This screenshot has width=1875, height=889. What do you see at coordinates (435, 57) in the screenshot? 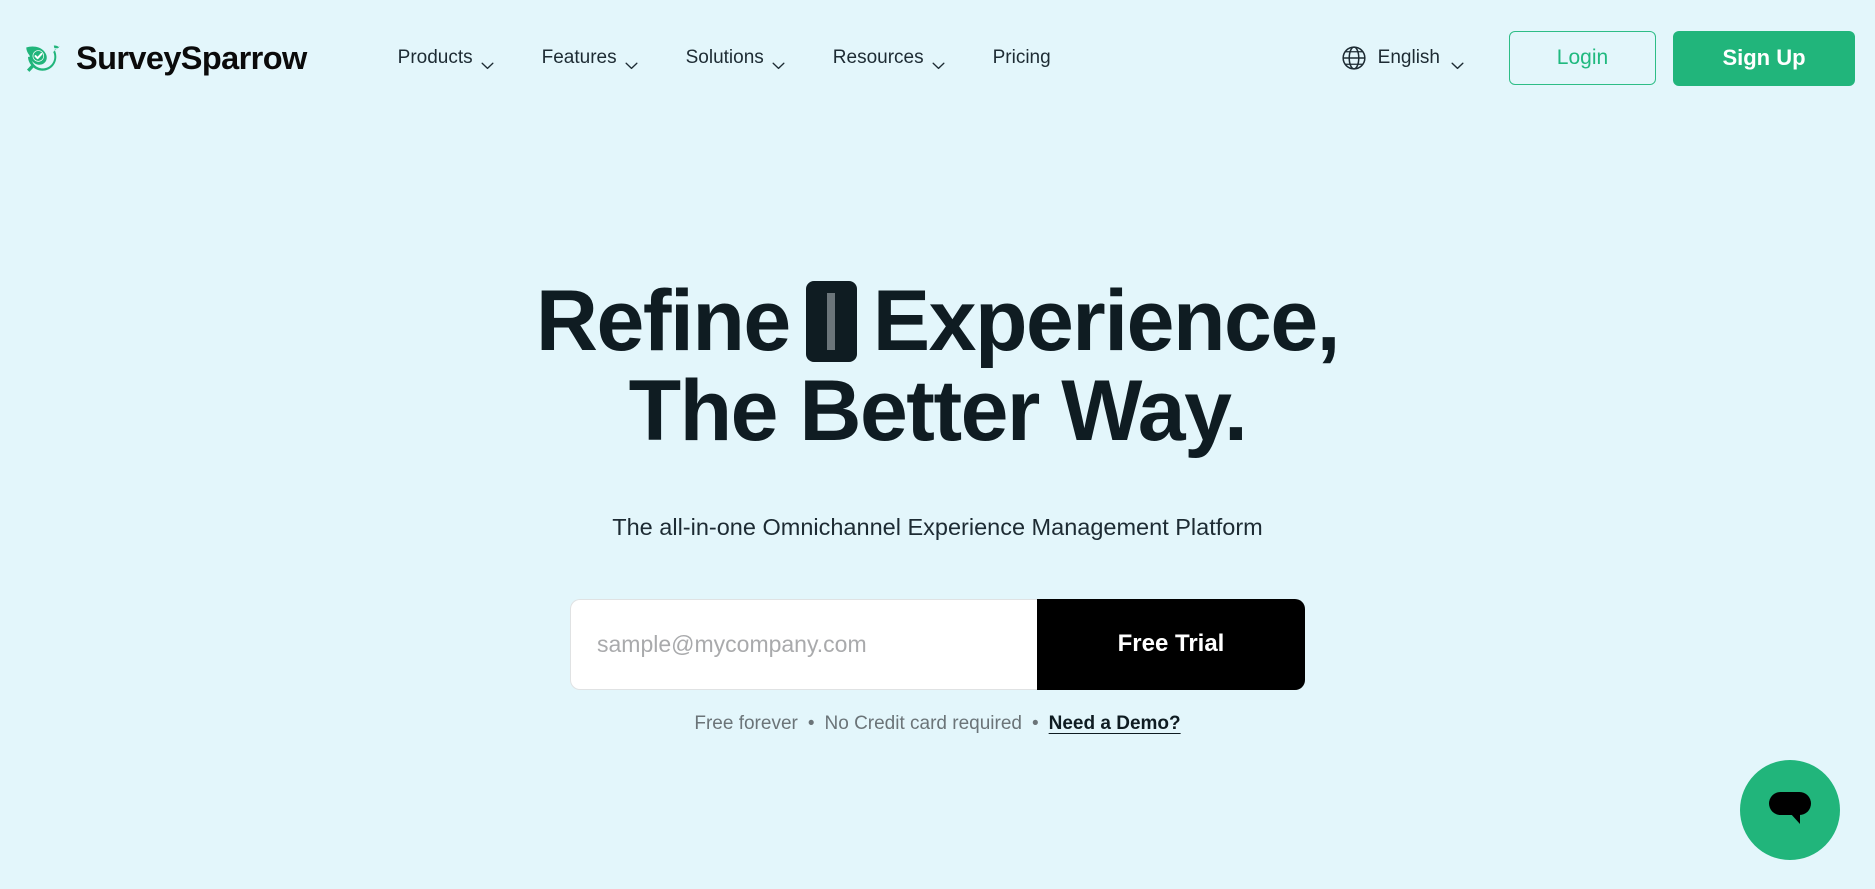
I see `nav-item-label: Products` at bounding box center [435, 57].